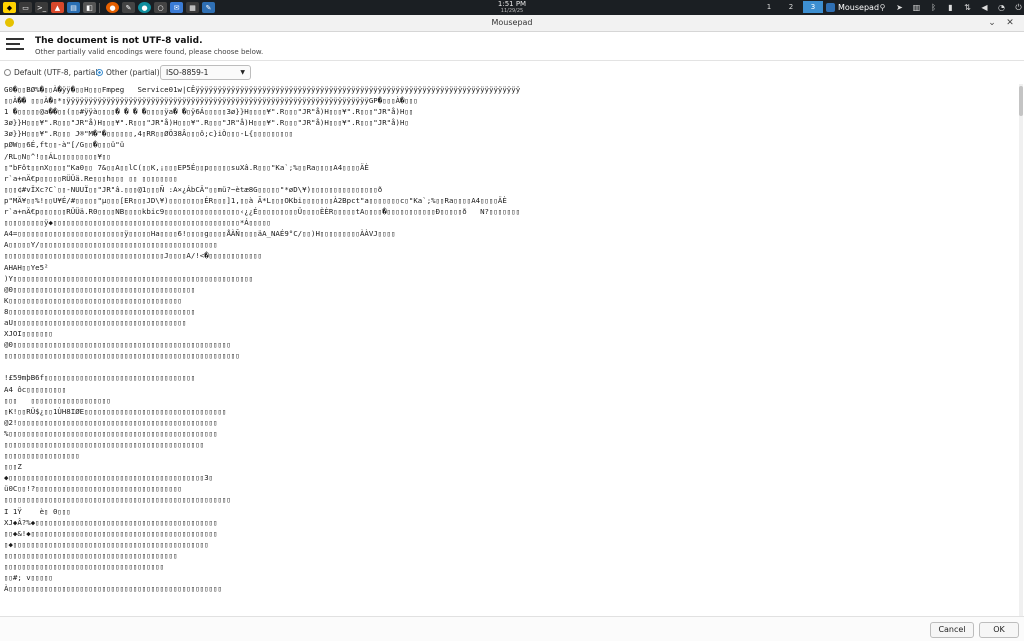 The image size is (1024, 641). I want to click on clock-date: 11/29/25, so click(512, 11).